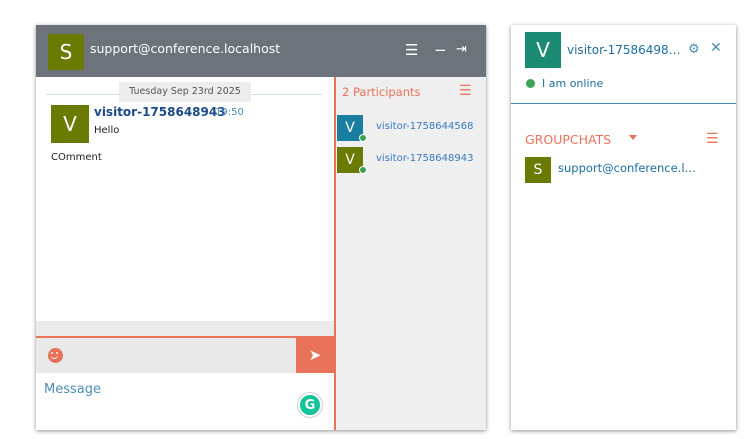 This screenshot has width=747, height=439. What do you see at coordinates (716, 48) in the screenshot?
I see `close-icon: ✕` at bounding box center [716, 48].